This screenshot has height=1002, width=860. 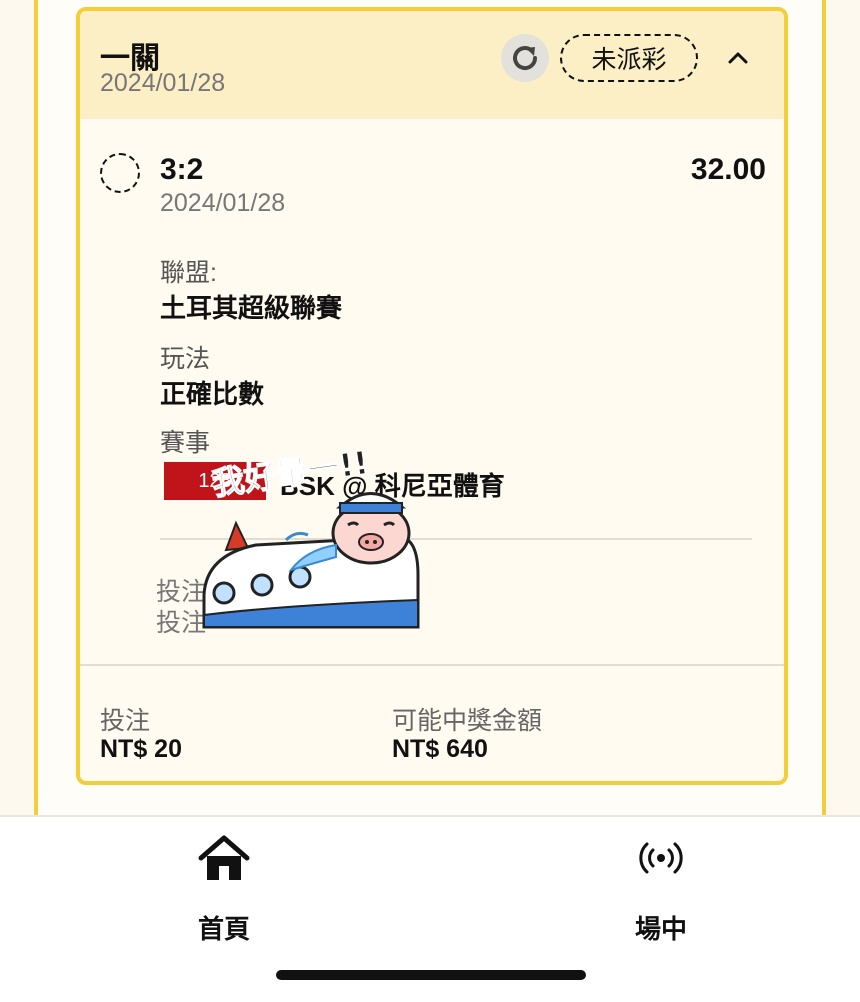 I want to click on sticker-text: 我好暈一!!, so click(x=290, y=474).